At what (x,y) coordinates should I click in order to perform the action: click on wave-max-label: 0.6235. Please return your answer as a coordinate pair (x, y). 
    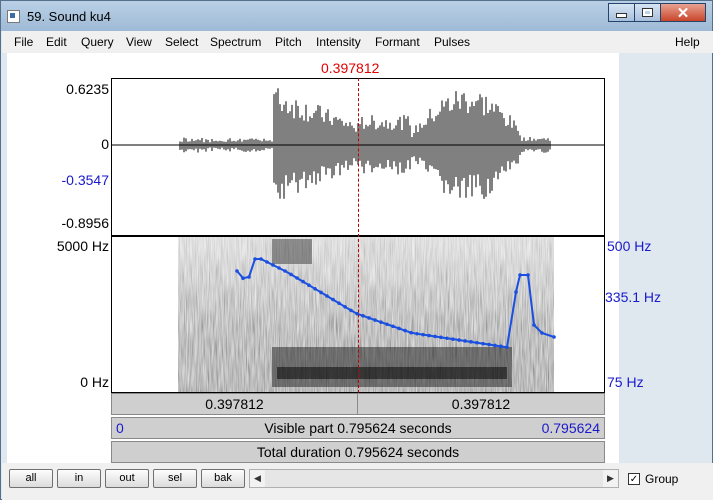
    Looking at the image, I should click on (87, 89).